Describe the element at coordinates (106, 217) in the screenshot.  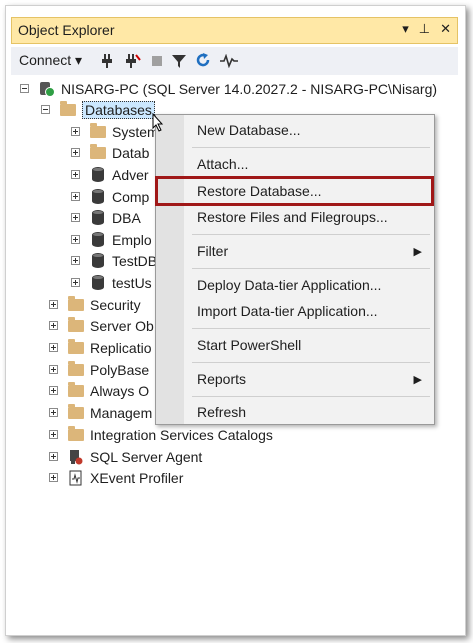
I see `tree-node-database: DBA` at that location.